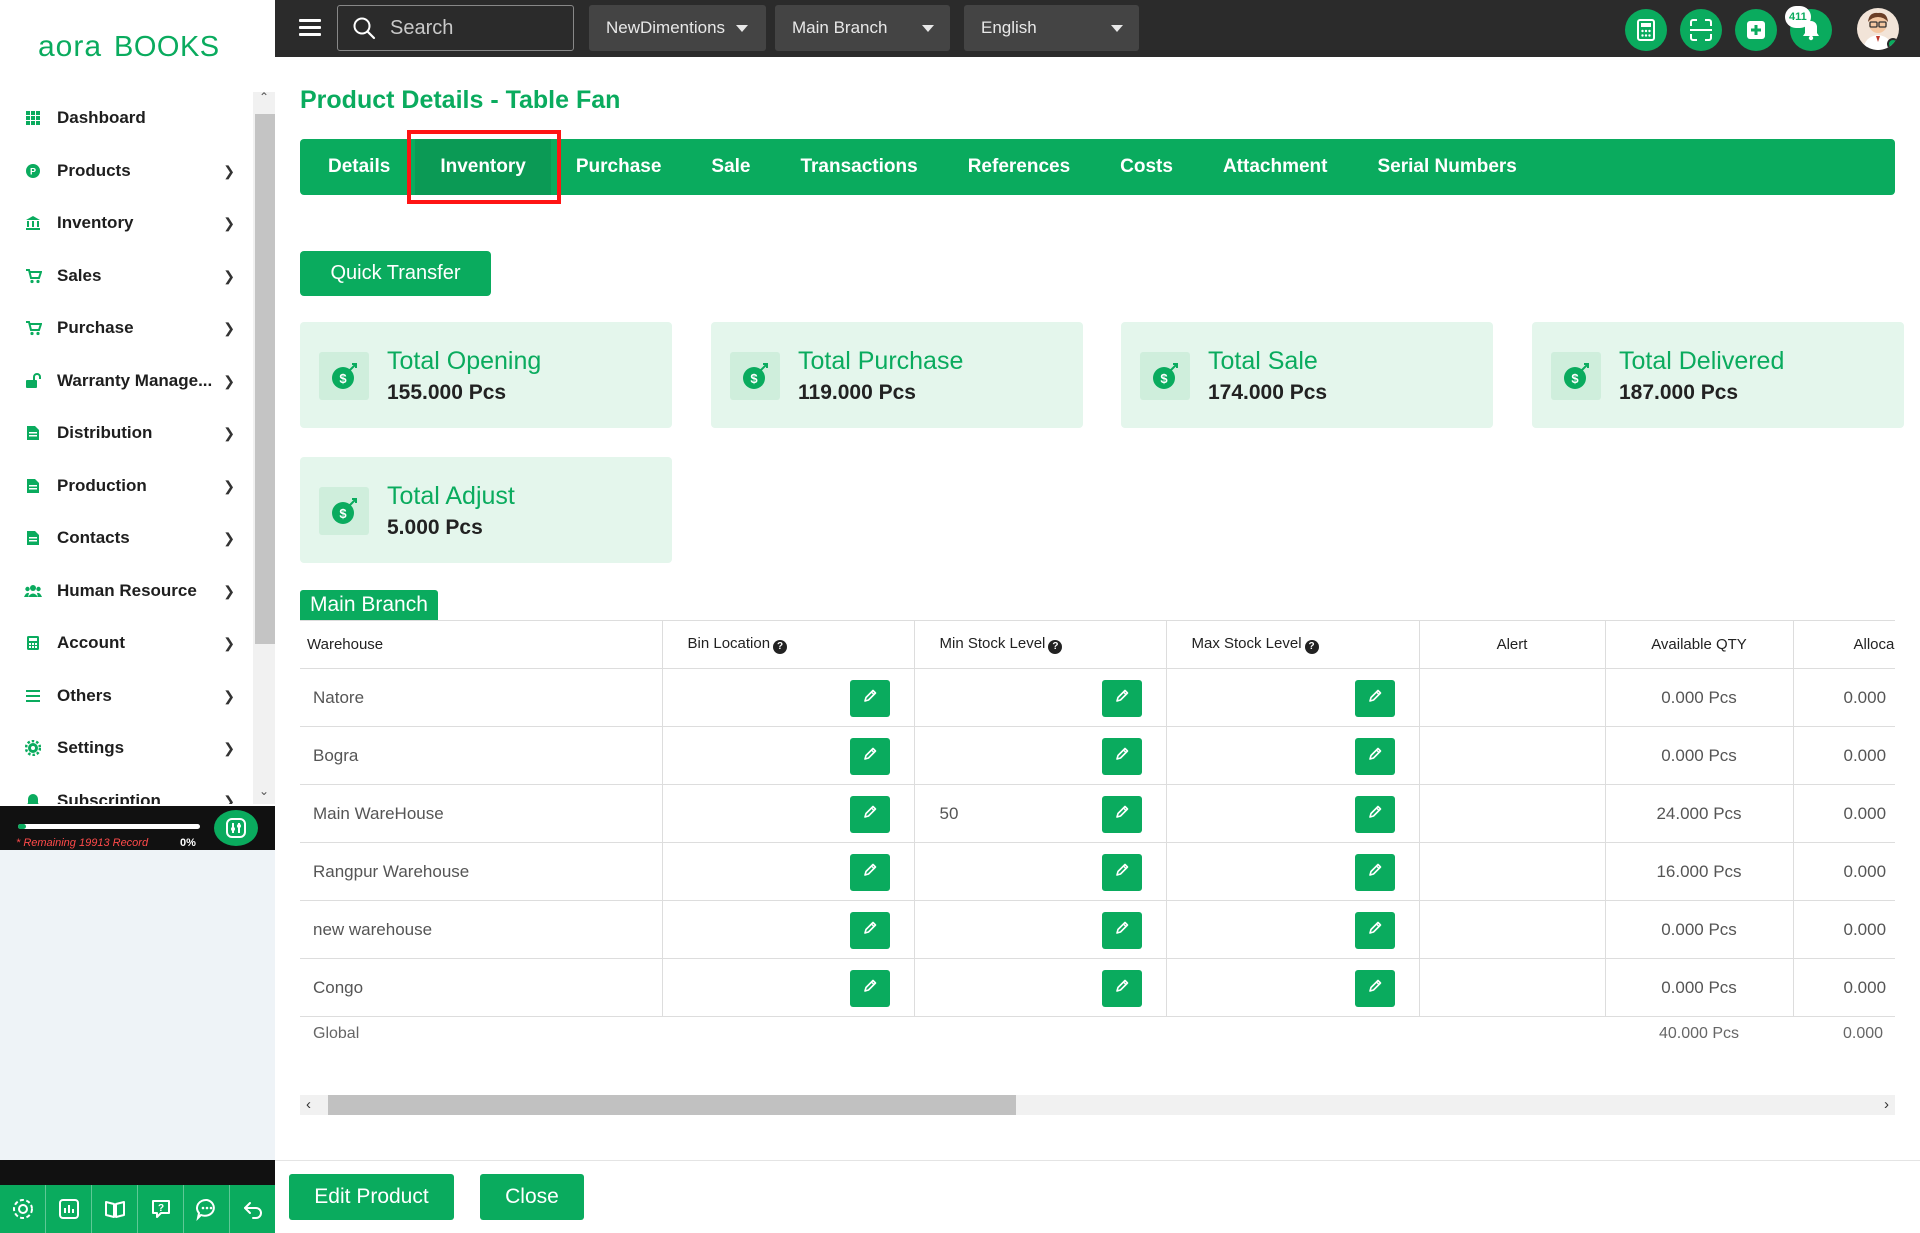 The image size is (1920, 1233). What do you see at coordinates (69, 1209) in the screenshot?
I see `footer-report-button` at bounding box center [69, 1209].